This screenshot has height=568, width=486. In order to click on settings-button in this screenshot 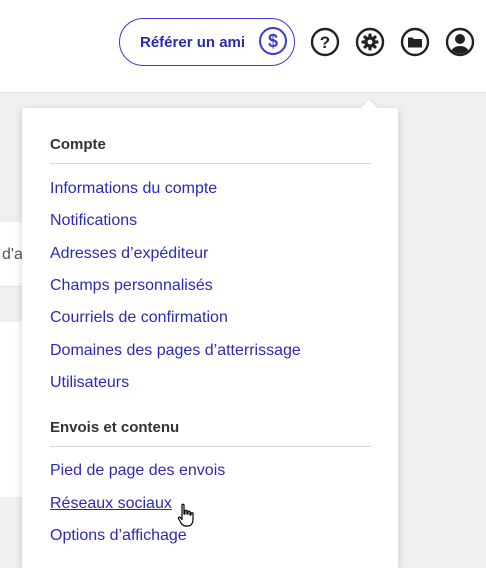, I will do `click(370, 42)`.